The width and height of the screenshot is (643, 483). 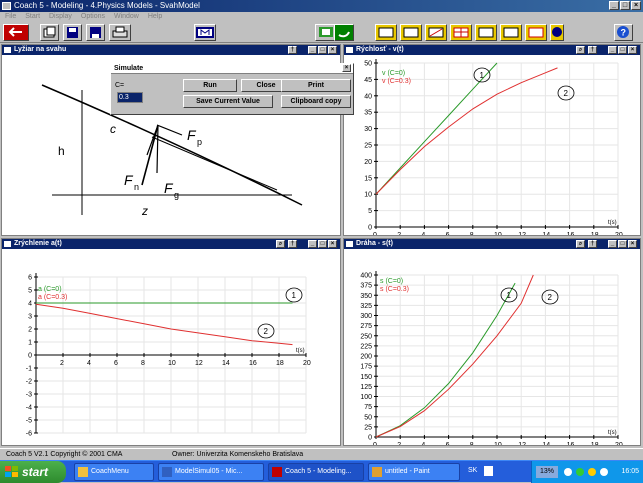 What do you see at coordinates (10, 16) in the screenshot?
I see `menu-file: File` at bounding box center [10, 16].